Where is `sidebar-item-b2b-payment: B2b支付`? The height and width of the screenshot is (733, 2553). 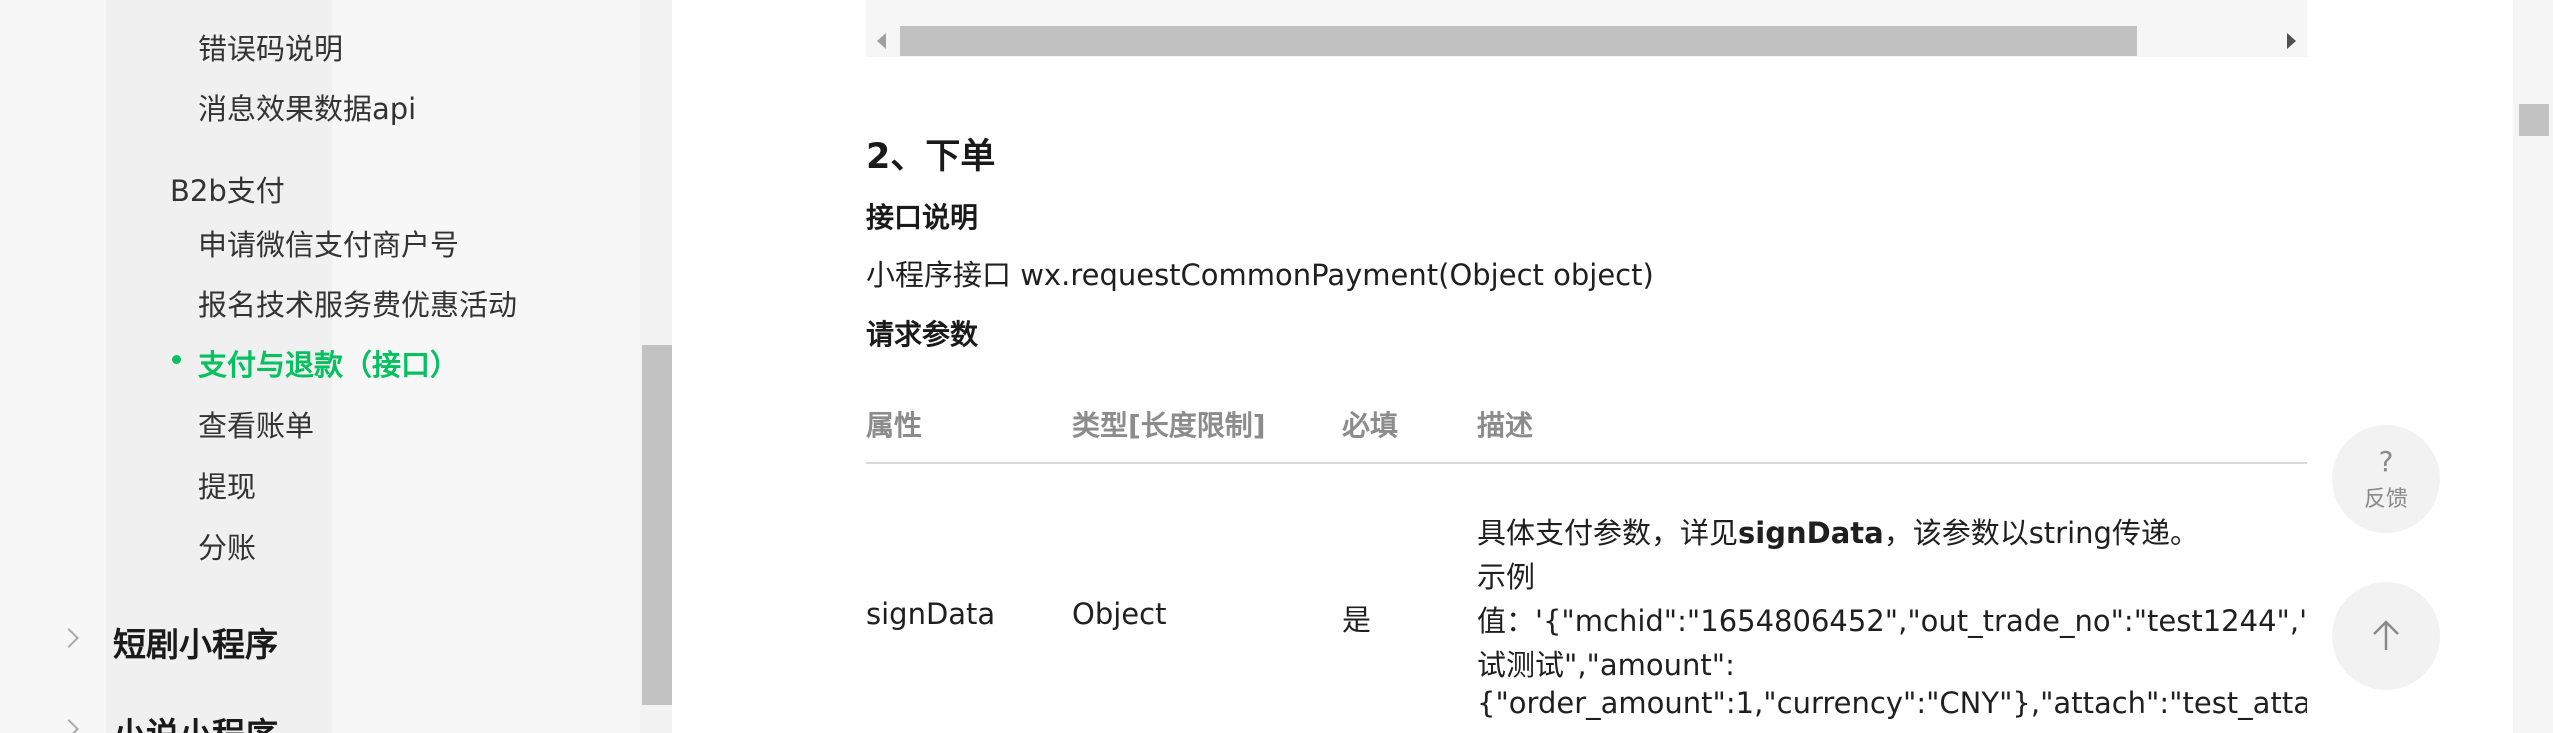
sidebar-item-b2b-payment: B2b支付 is located at coordinates (227, 189).